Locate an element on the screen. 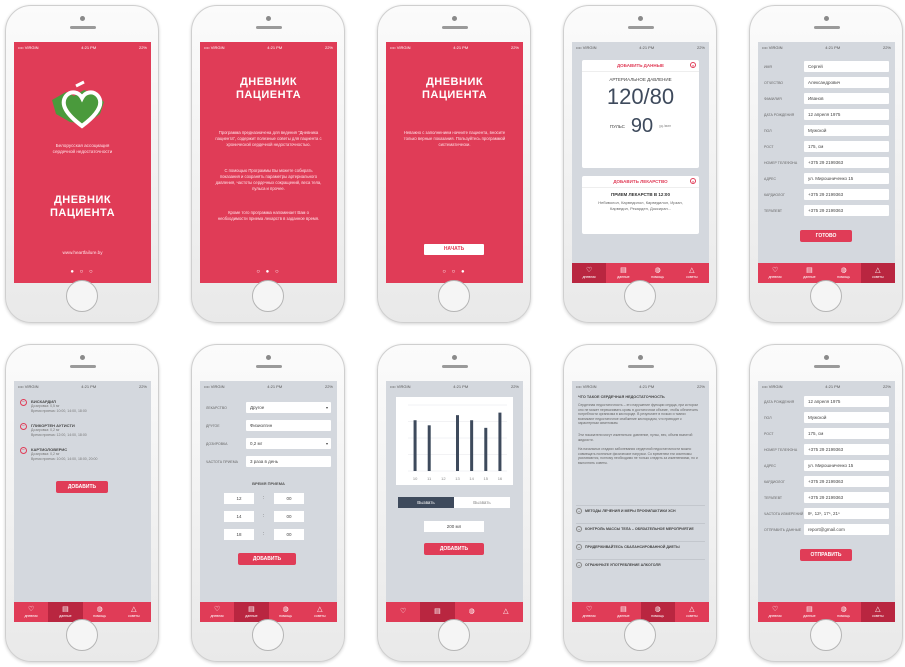 This screenshot has height=667, width=905. other-input: Физиолгин is located at coordinates (288, 425).